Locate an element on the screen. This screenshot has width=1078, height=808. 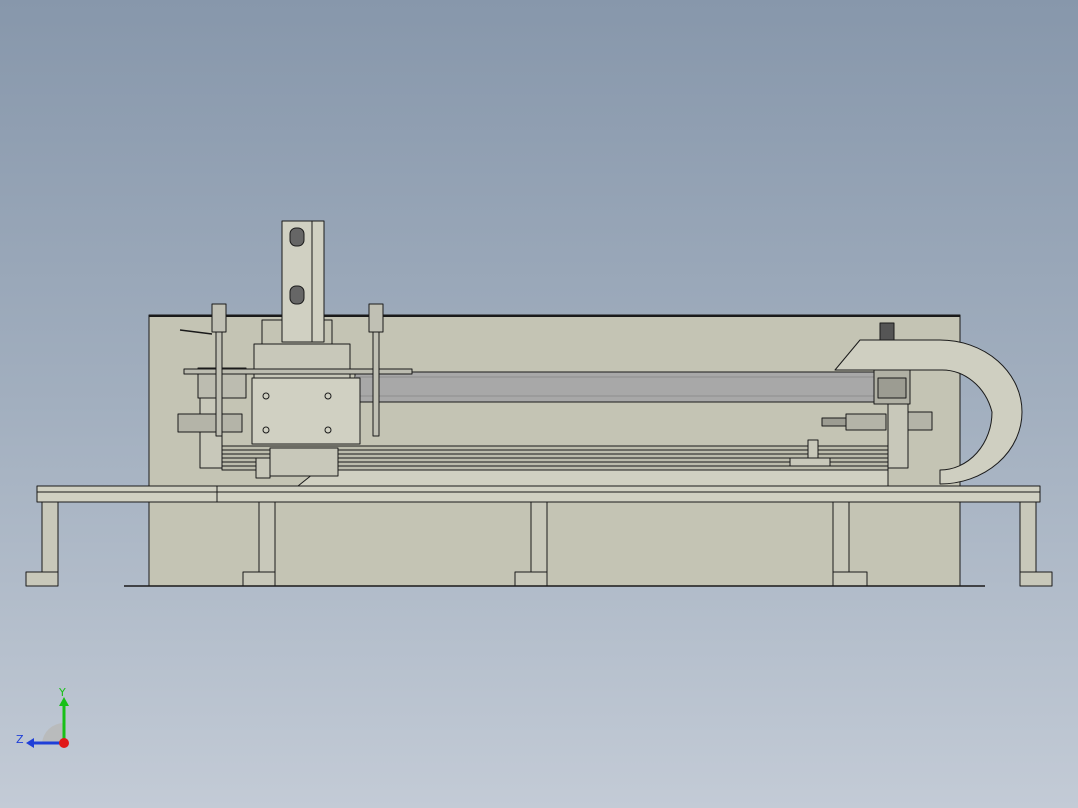
right-bracket is located at coordinates (898, 436).